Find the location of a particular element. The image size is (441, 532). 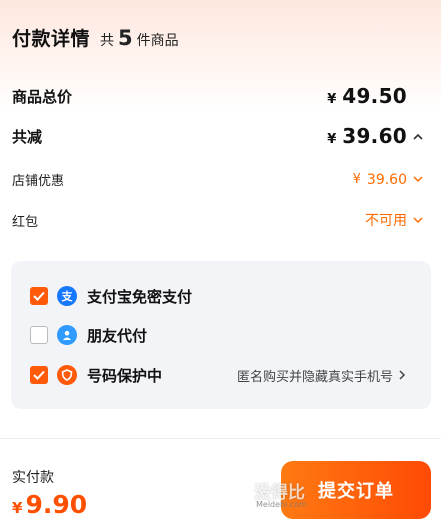

option-friend-pay: 朋友代付 is located at coordinates (222, 335).